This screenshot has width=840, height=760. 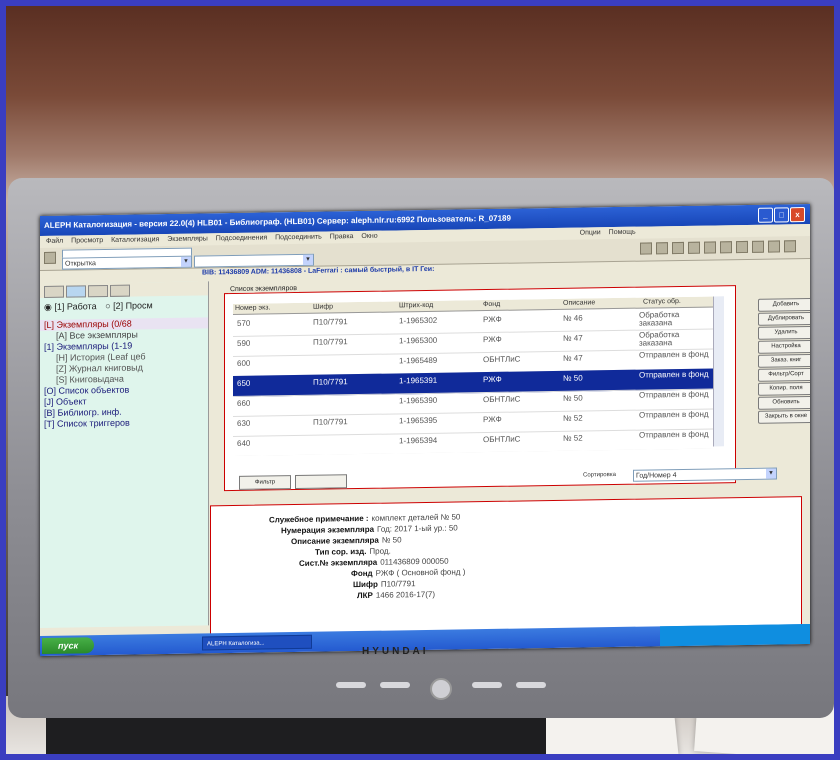 I want to click on cell-num: 600, so click(x=244, y=363).